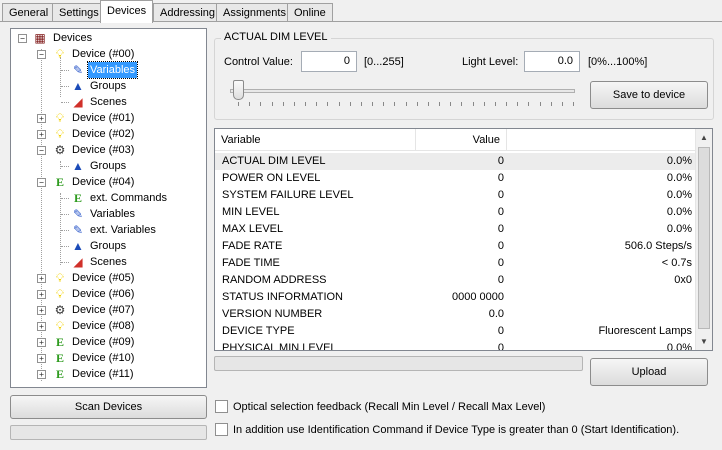 Image resolution: width=722 pixels, height=450 pixels. I want to click on grid-vertical-scrollbar: ▲ ▼, so click(703, 239).